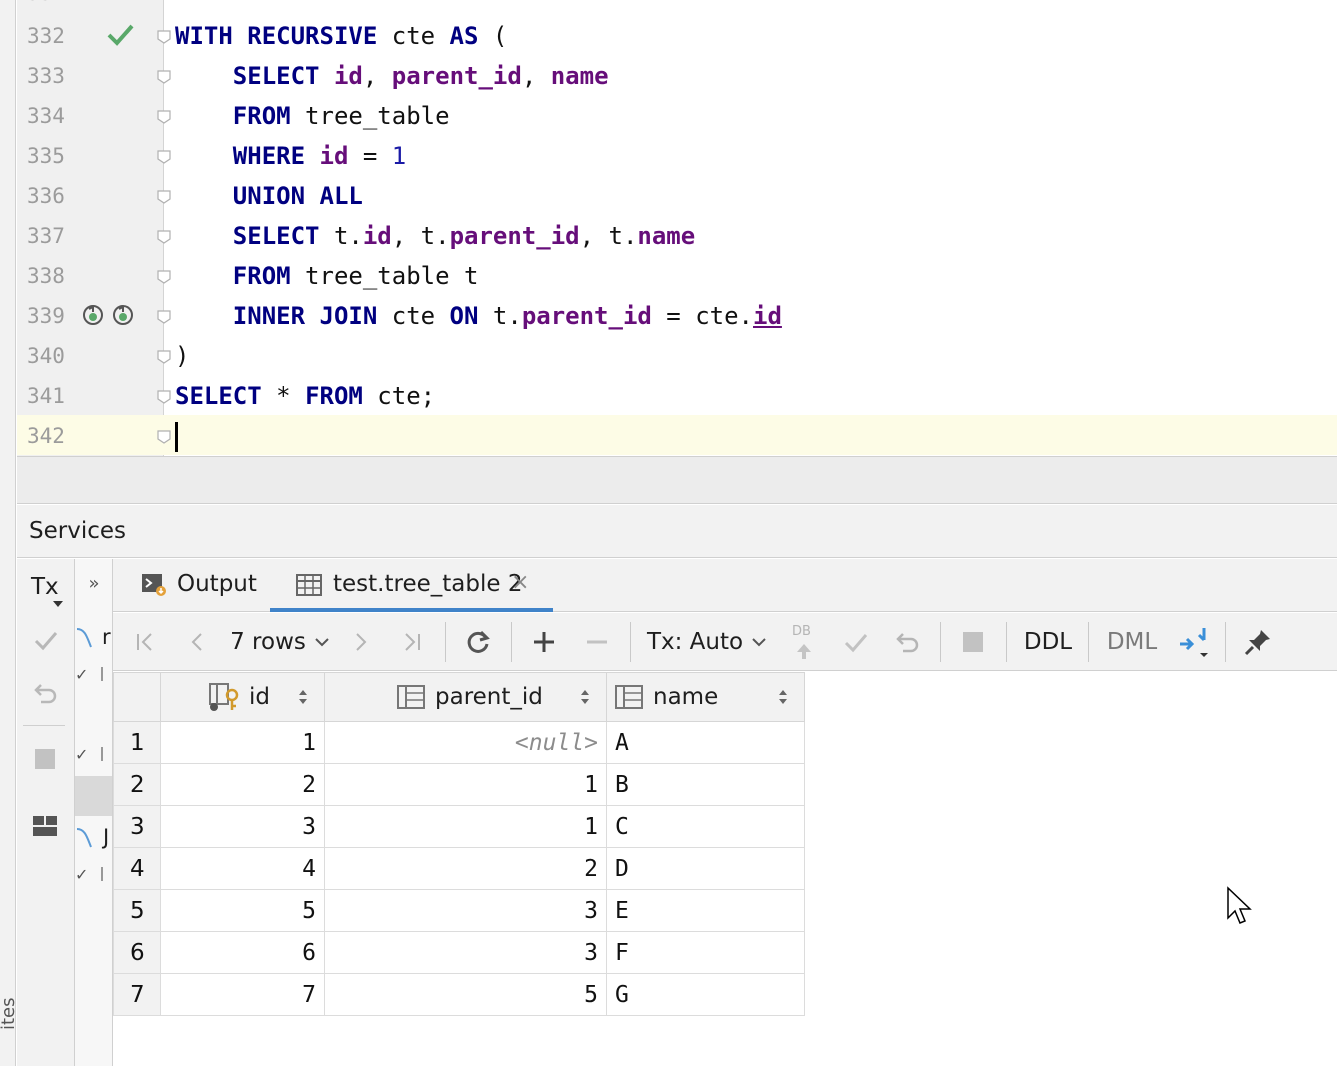 The image size is (1337, 1066). What do you see at coordinates (106, 837) in the screenshot?
I see `tree-item-text: J` at bounding box center [106, 837].